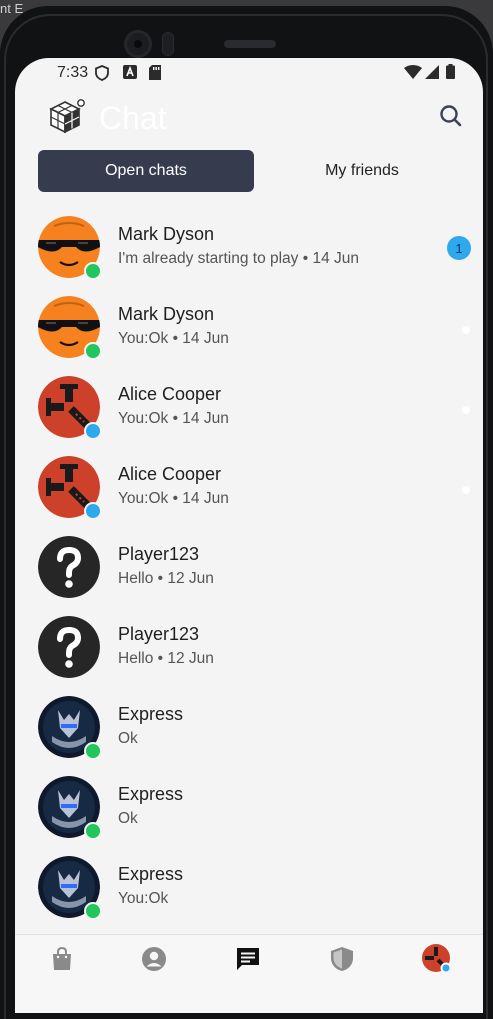  I want to click on status-right-icons, so click(429, 74).